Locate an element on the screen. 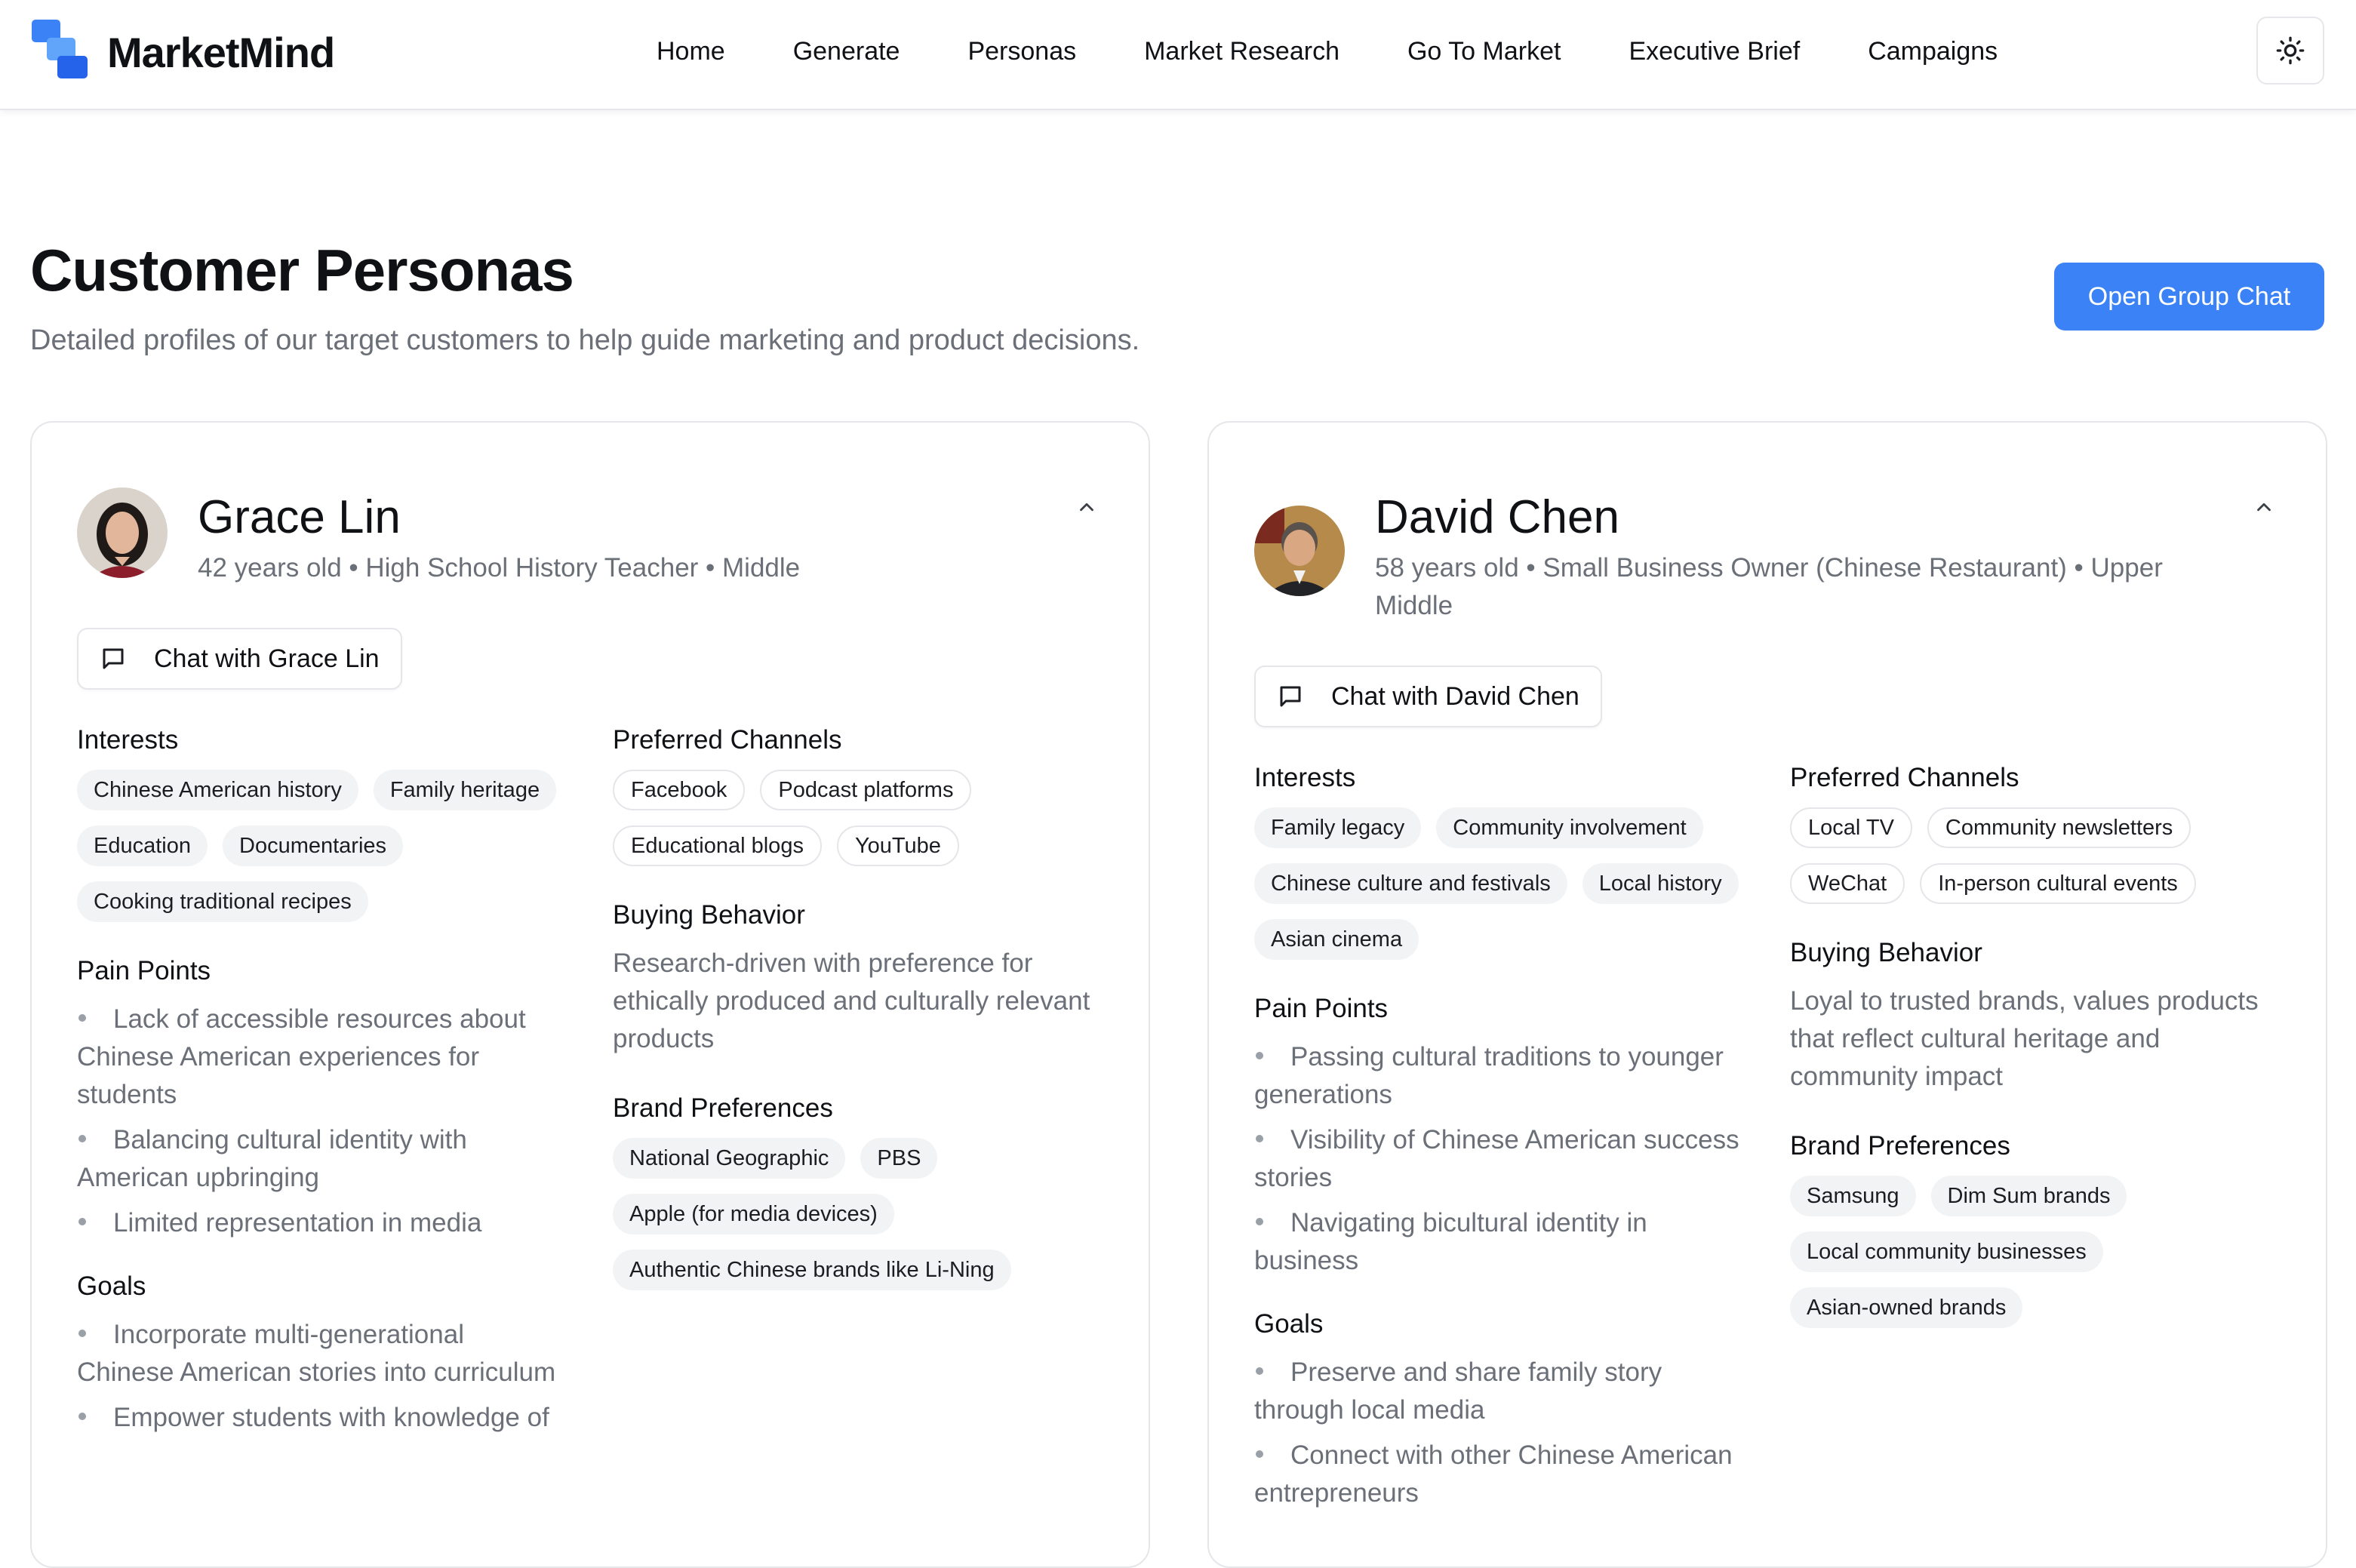  sun-icon is located at coordinates (2290, 50).